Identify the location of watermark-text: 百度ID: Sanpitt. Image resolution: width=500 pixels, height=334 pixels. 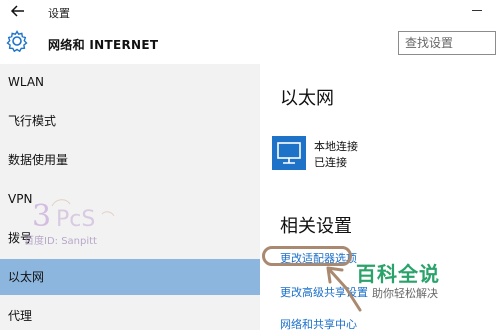
(60, 241).